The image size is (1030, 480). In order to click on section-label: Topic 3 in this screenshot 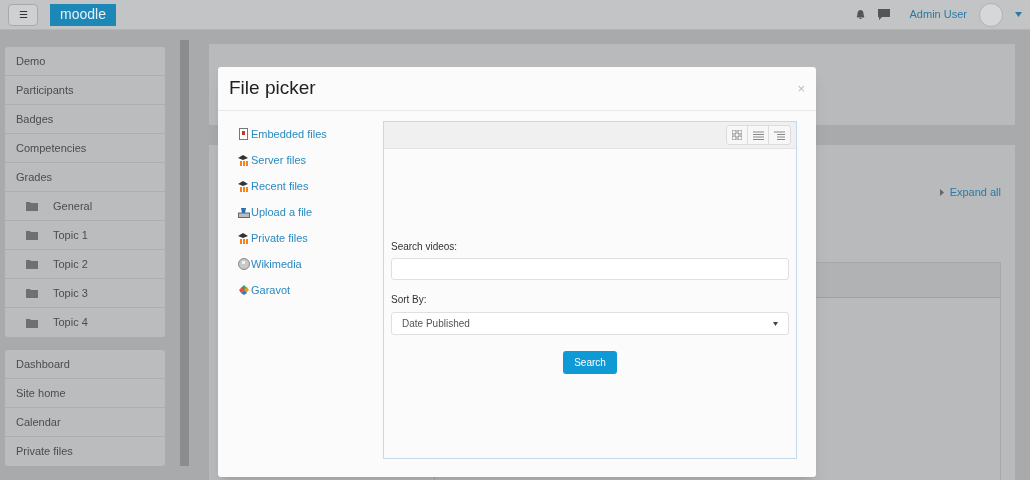, I will do `click(70, 293)`.